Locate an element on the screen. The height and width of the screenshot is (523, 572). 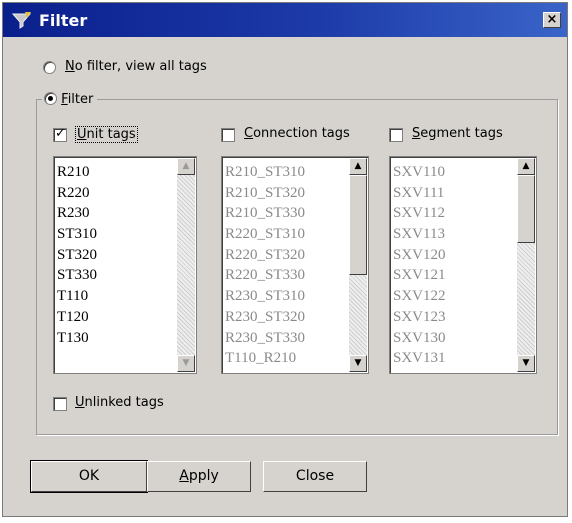
connection-list-scrollbar: ▲ ▼ is located at coordinates (358, 265).